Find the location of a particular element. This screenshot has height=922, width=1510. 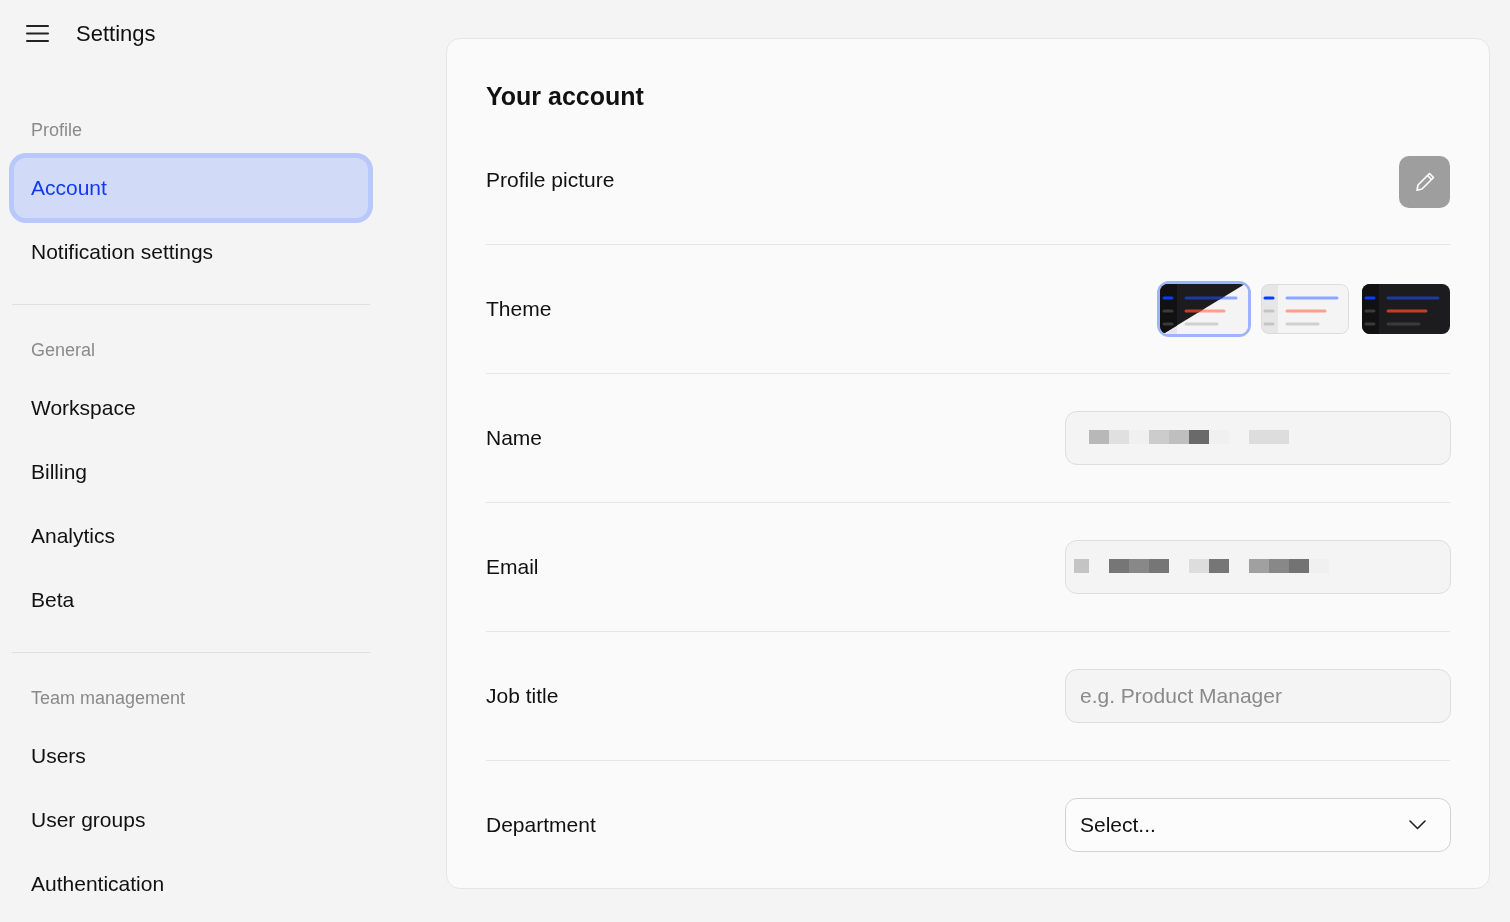

field-label: Email is located at coordinates (512, 567).